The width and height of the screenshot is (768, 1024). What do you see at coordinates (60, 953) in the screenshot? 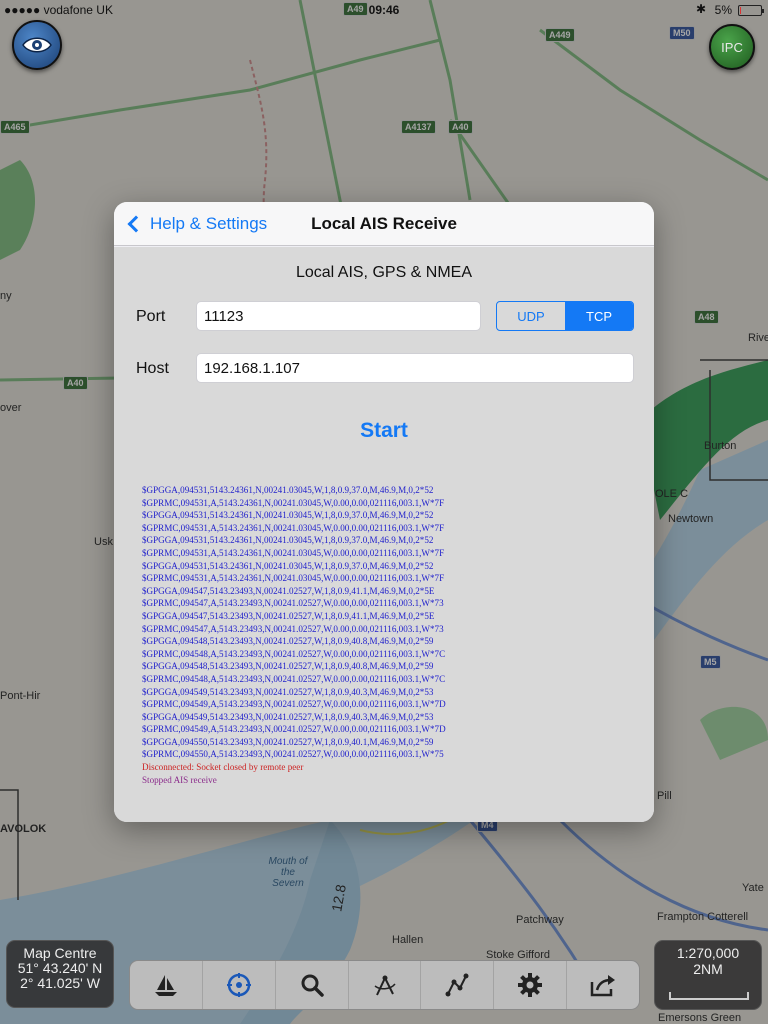
I see `map-centre-title: Map Centre` at bounding box center [60, 953].